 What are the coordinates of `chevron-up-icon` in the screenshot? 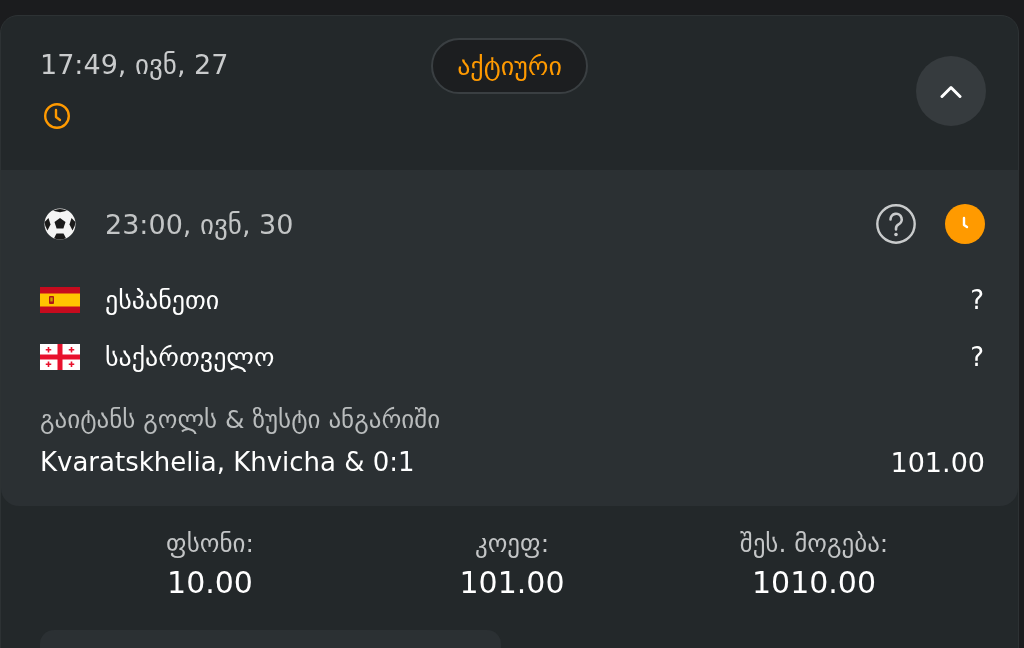 It's located at (951, 91).